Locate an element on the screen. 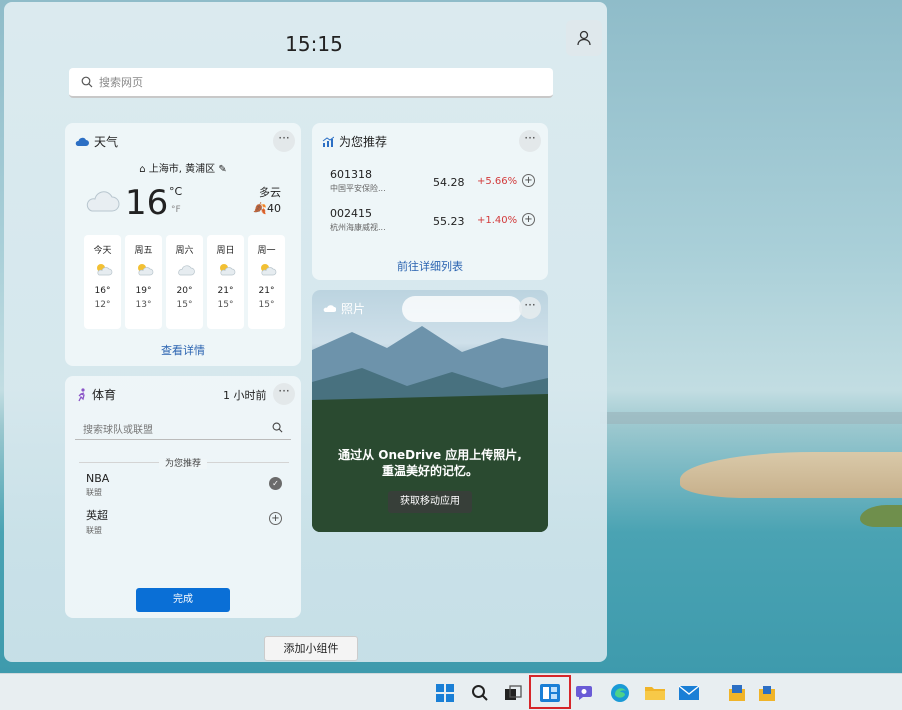 The image size is (902, 710). stocks-more-button: ··· is located at coordinates (530, 141).